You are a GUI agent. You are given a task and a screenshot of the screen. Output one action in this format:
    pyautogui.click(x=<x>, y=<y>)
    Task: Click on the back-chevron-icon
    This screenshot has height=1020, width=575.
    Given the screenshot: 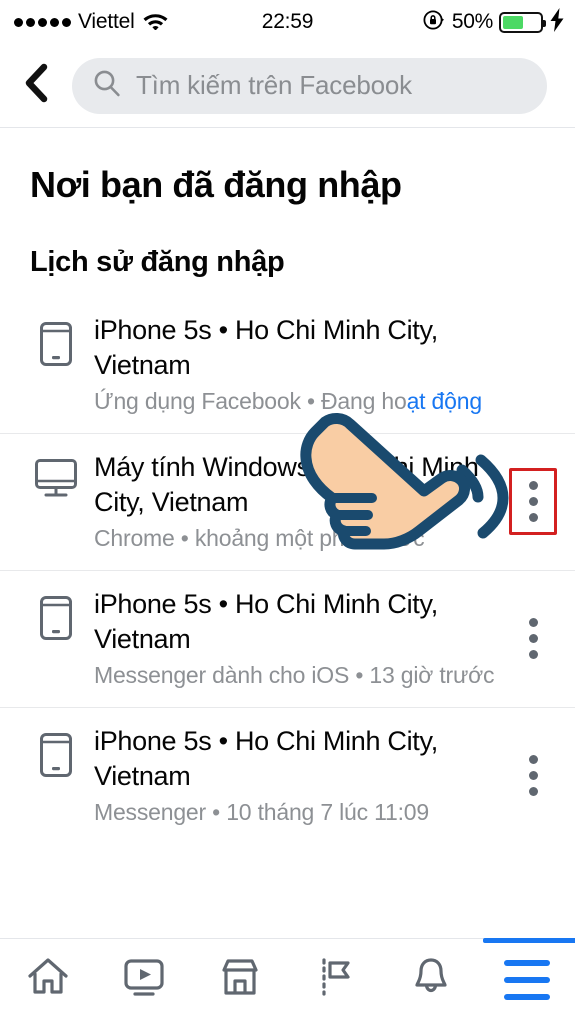 What is the action you would take?
    pyautogui.click(x=36, y=85)
    